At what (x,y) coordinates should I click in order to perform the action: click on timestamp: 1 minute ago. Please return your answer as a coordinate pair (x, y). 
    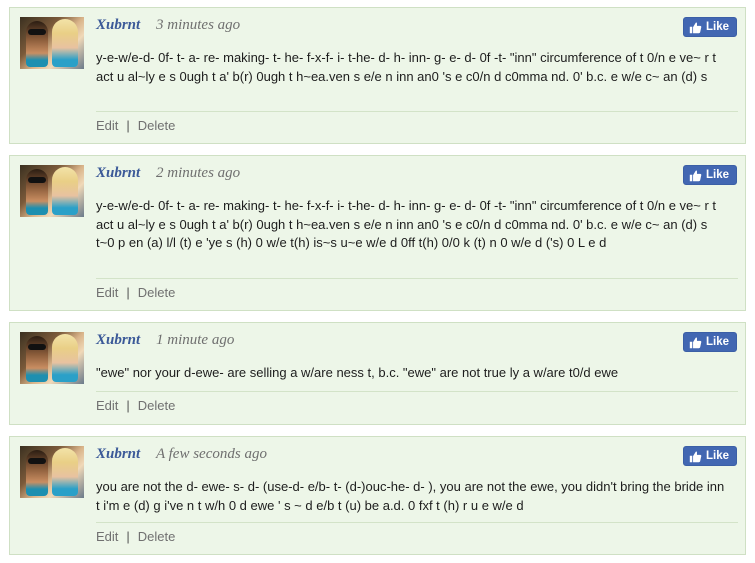
    Looking at the image, I should click on (195, 340).